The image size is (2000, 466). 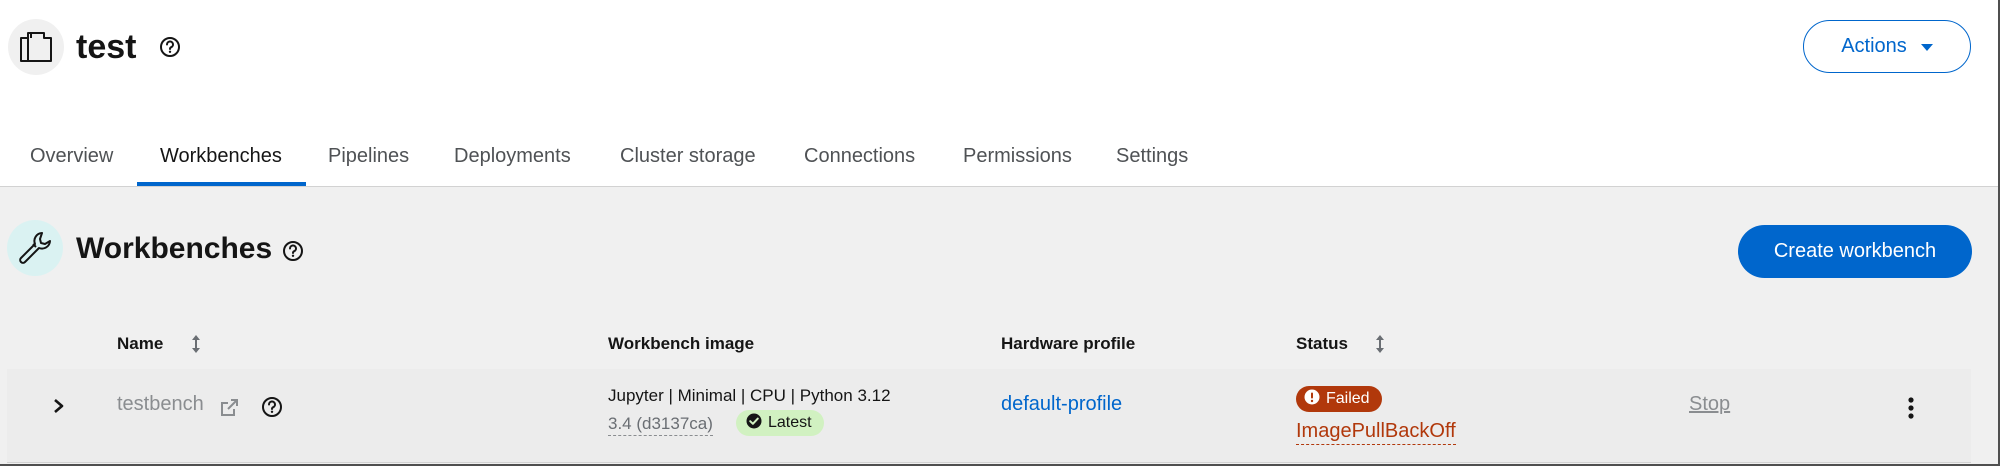 What do you see at coordinates (754, 423) in the screenshot?
I see `check-circle-icon` at bounding box center [754, 423].